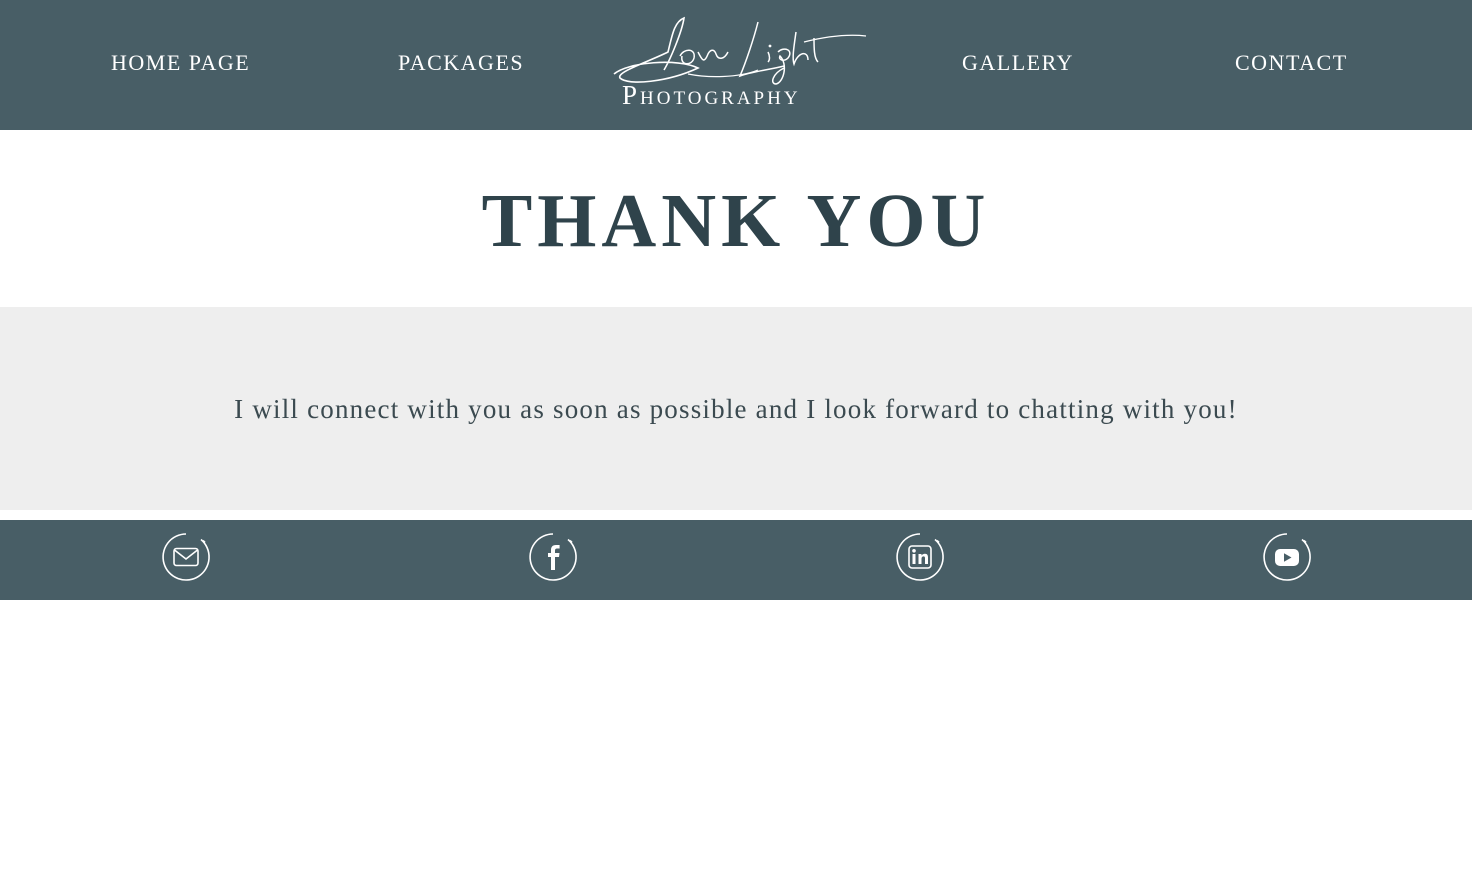  What do you see at coordinates (1287, 557) in the screenshot?
I see `youtube-icon` at bounding box center [1287, 557].